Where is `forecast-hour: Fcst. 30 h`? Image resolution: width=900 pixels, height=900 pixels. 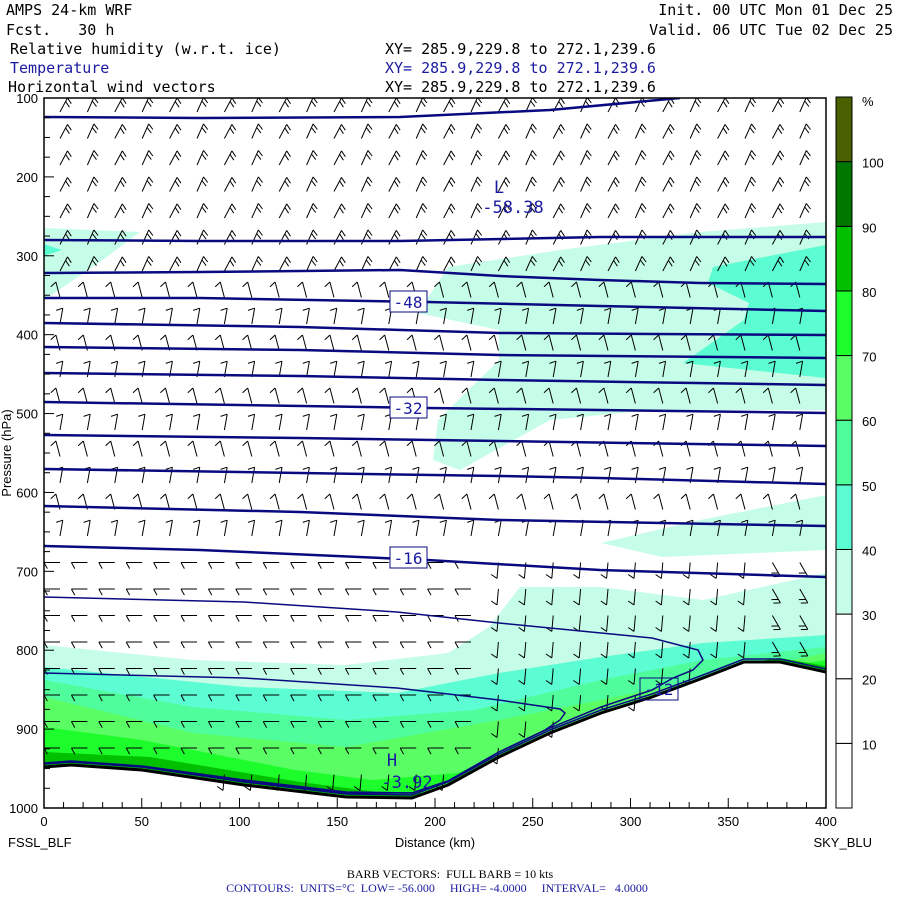
forecast-hour: Fcst. 30 h is located at coordinates (60, 30).